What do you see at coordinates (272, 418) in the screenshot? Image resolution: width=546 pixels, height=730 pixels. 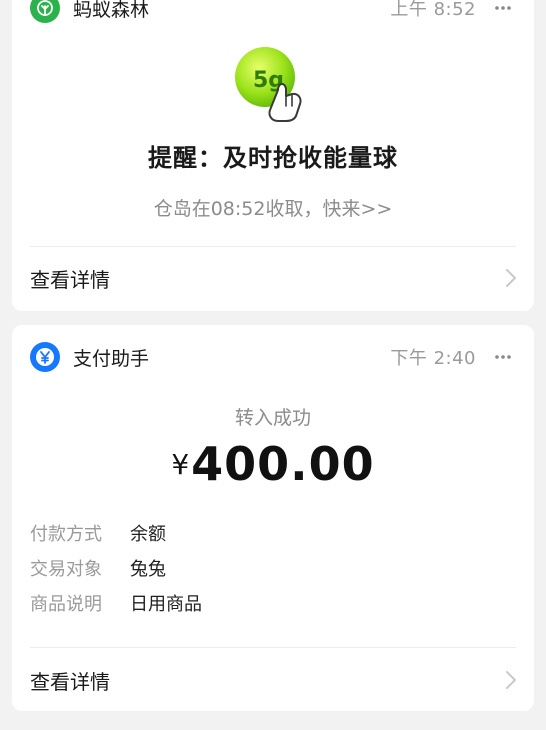 I see `payment-status: 转入成功` at bounding box center [272, 418].